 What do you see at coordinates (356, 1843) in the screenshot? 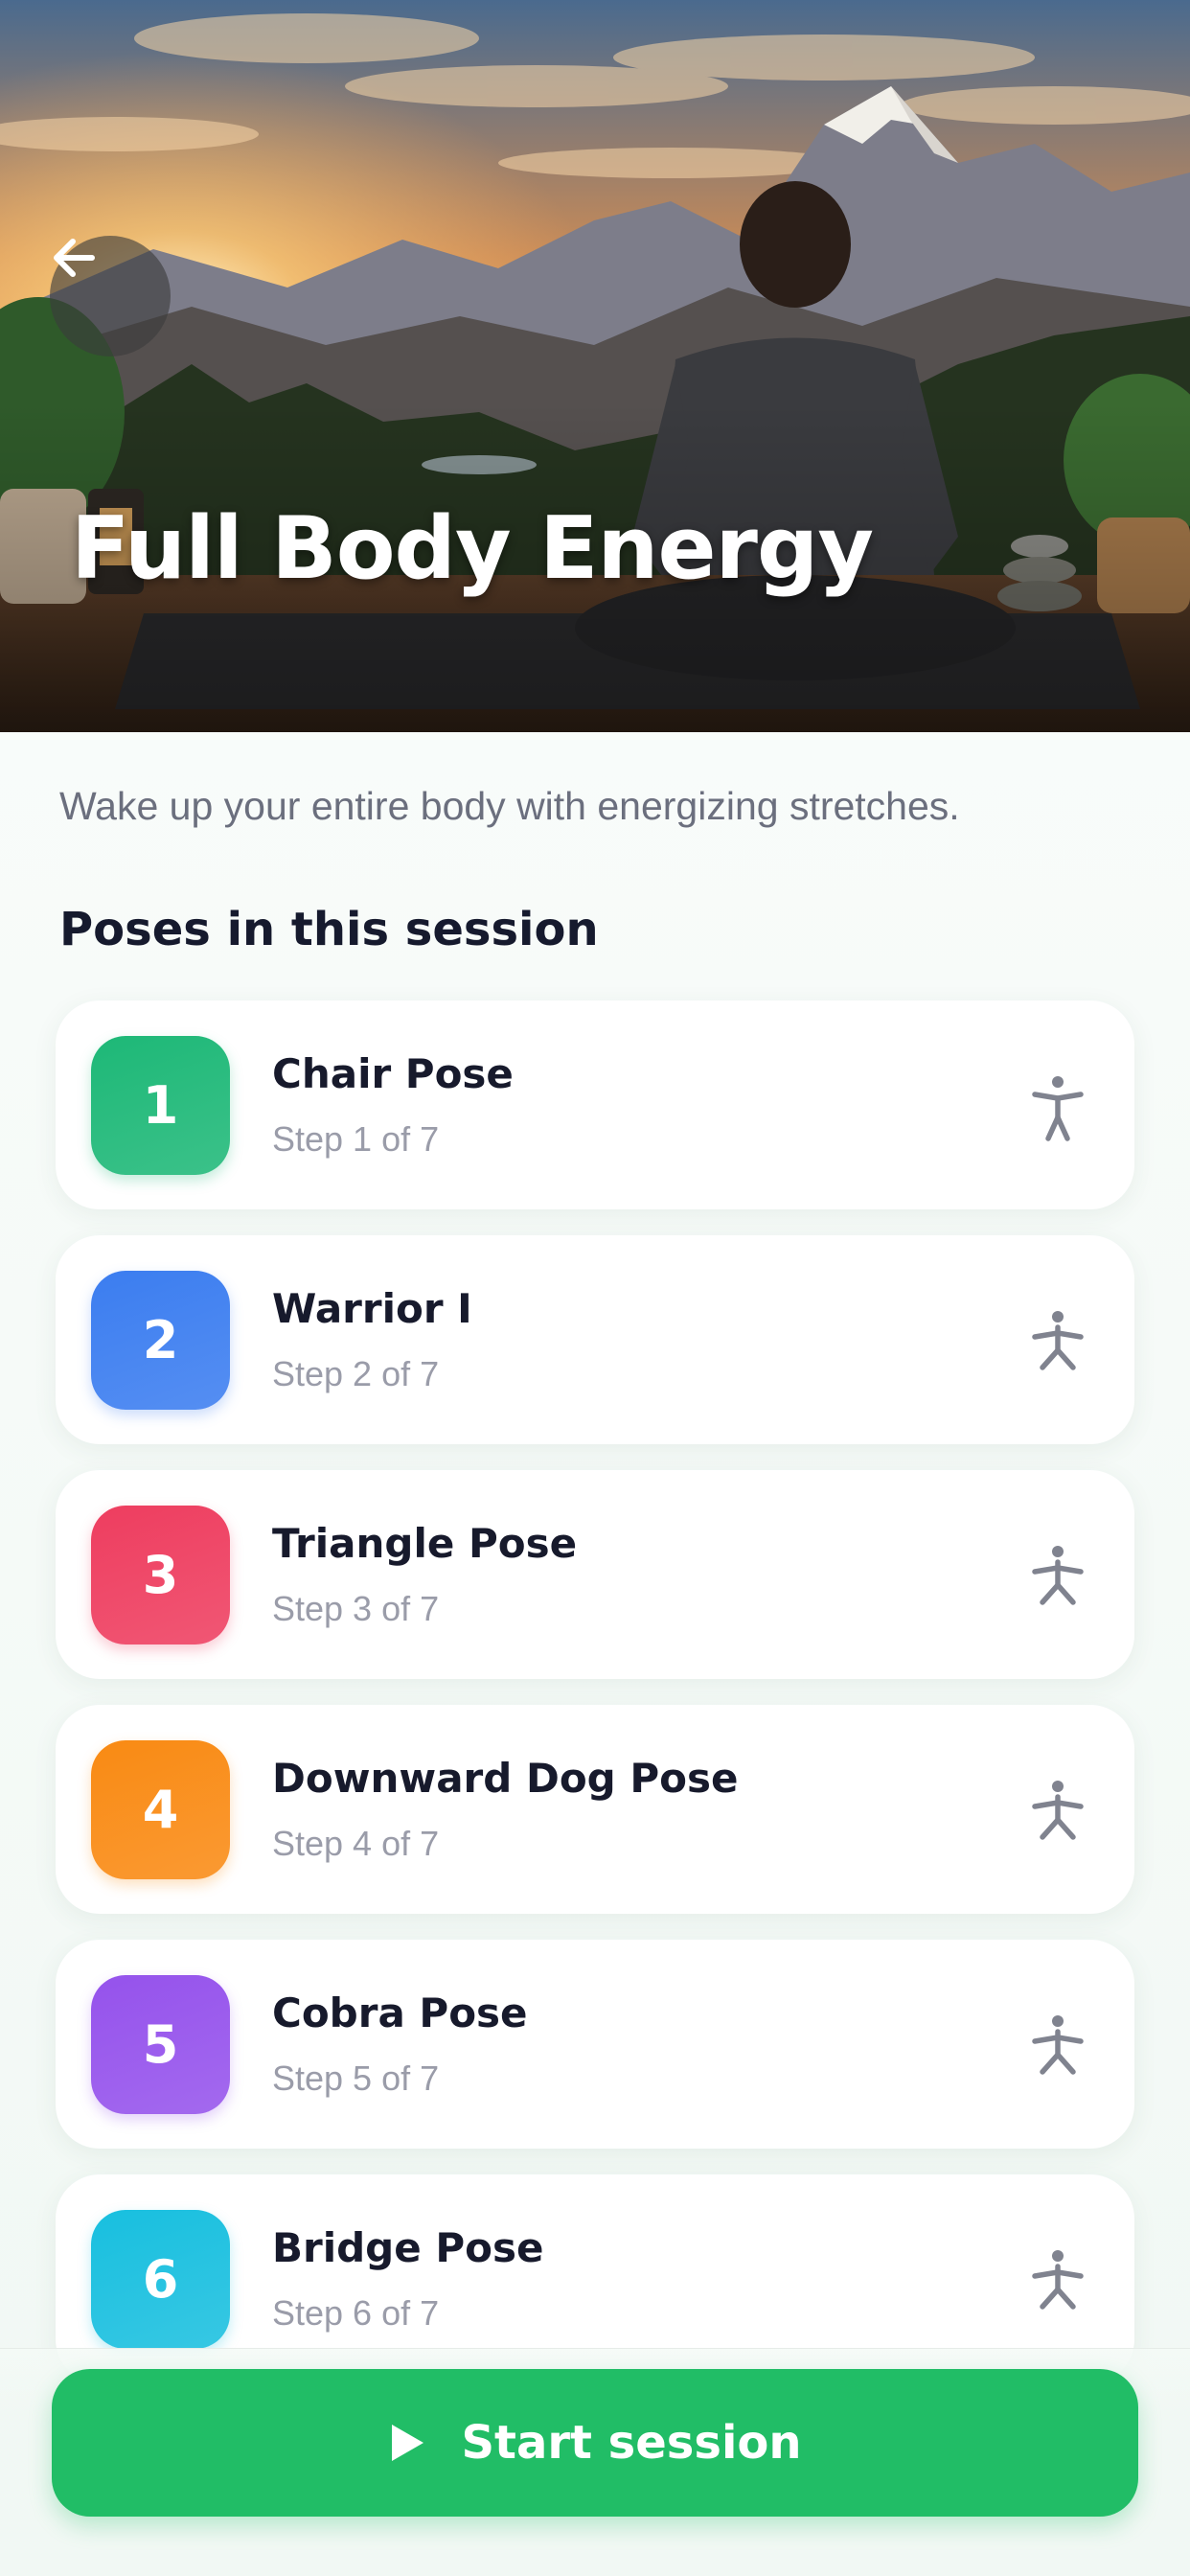
I see `pose-step: Step 4 of 7` at bounding box center [356, 1843].